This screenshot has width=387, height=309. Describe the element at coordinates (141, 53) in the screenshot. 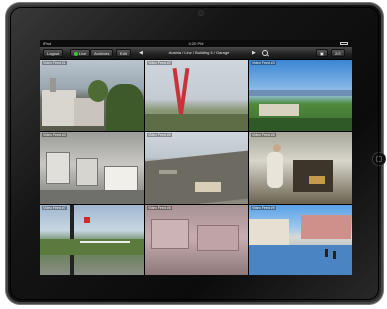

I see `previous-folder-button: ◀` at that location.